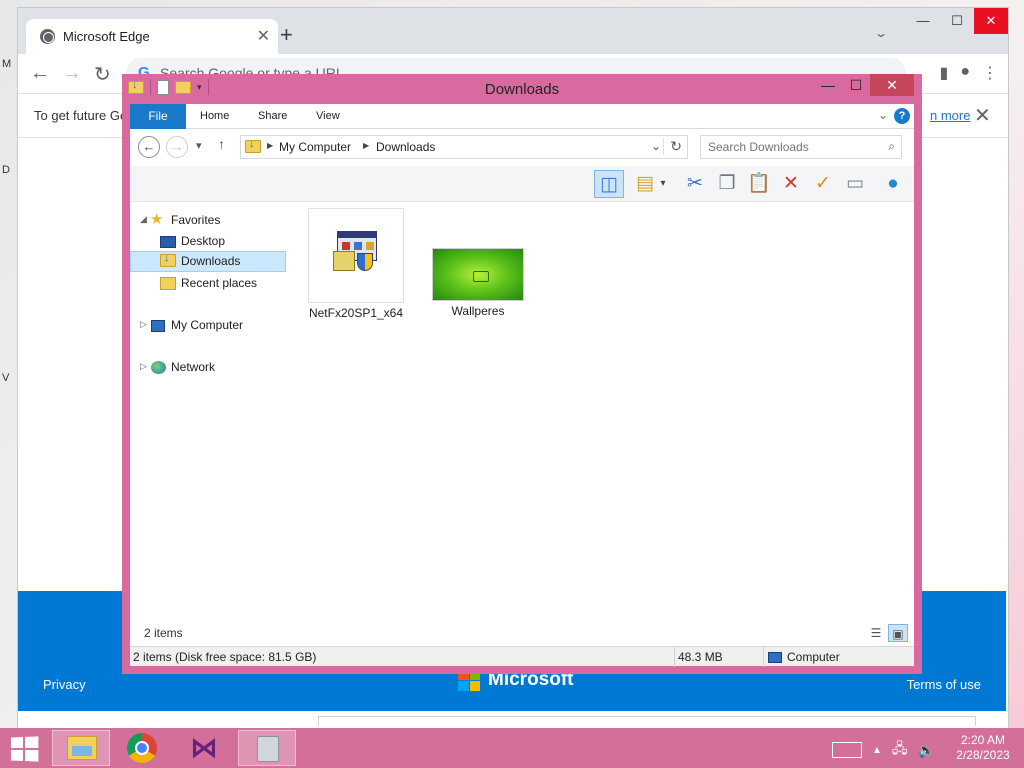  I want to click on collapse-icon: ◢, so click(143, 219).